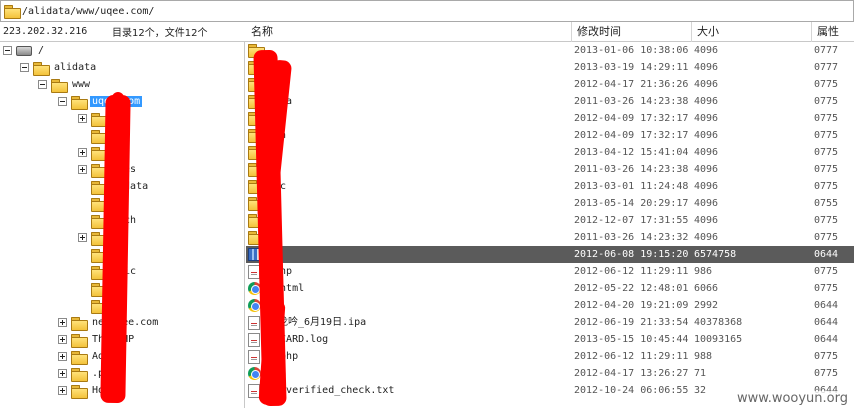 The image size is (854, 408). Describe the element at coordinates (550, 220) in the screenshot. I see `file-row: 2012-12-07 17:31:55 4096 0775` at that location.